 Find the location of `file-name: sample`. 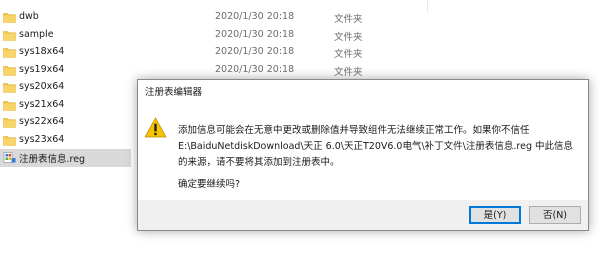

file-name: sample is located at coordinates (36, 34).